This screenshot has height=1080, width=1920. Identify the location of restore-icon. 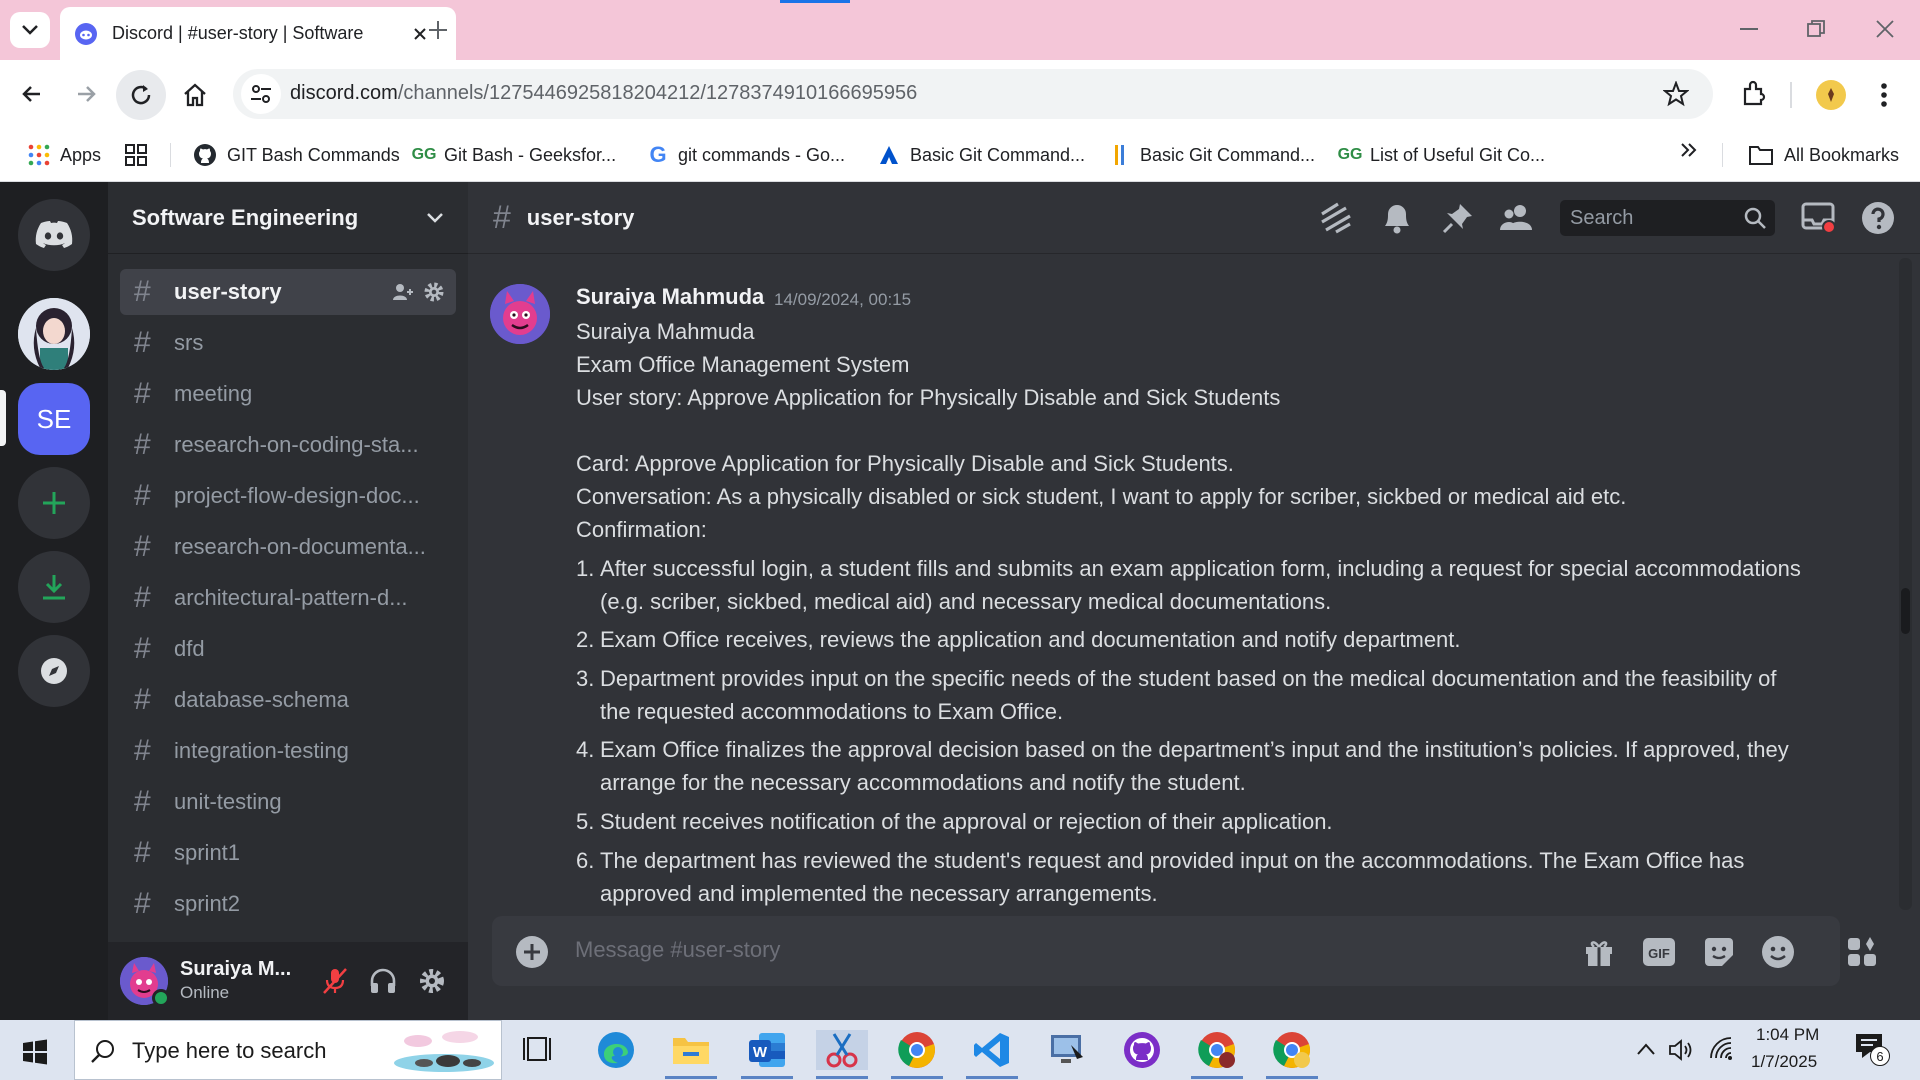
(1816, 29).